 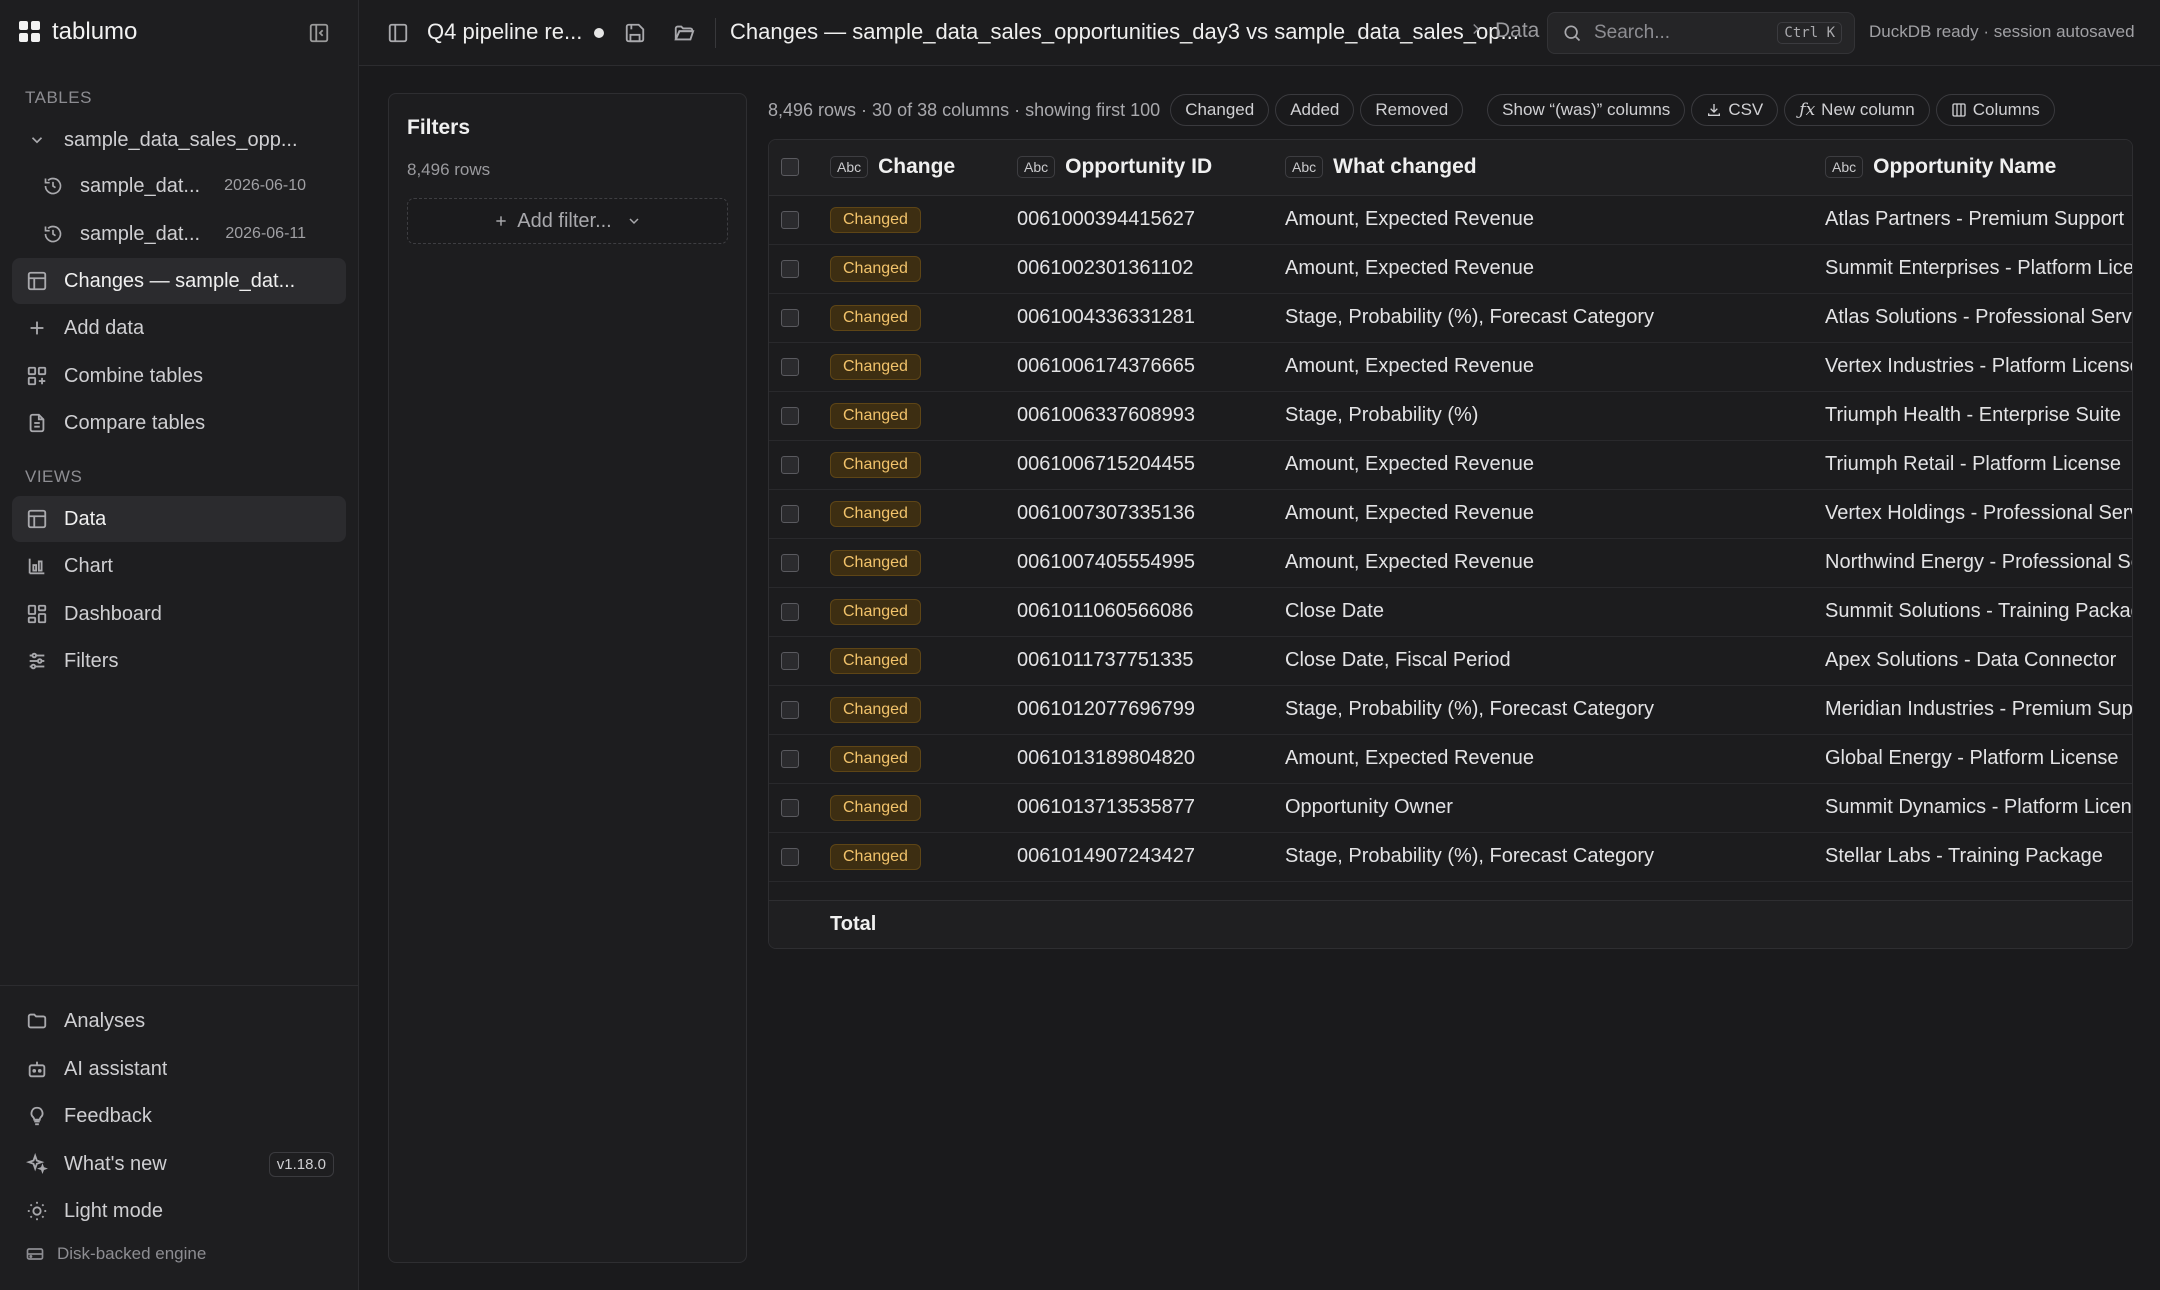 I want to click on open-folder-icon, so click(x=684, y=33).